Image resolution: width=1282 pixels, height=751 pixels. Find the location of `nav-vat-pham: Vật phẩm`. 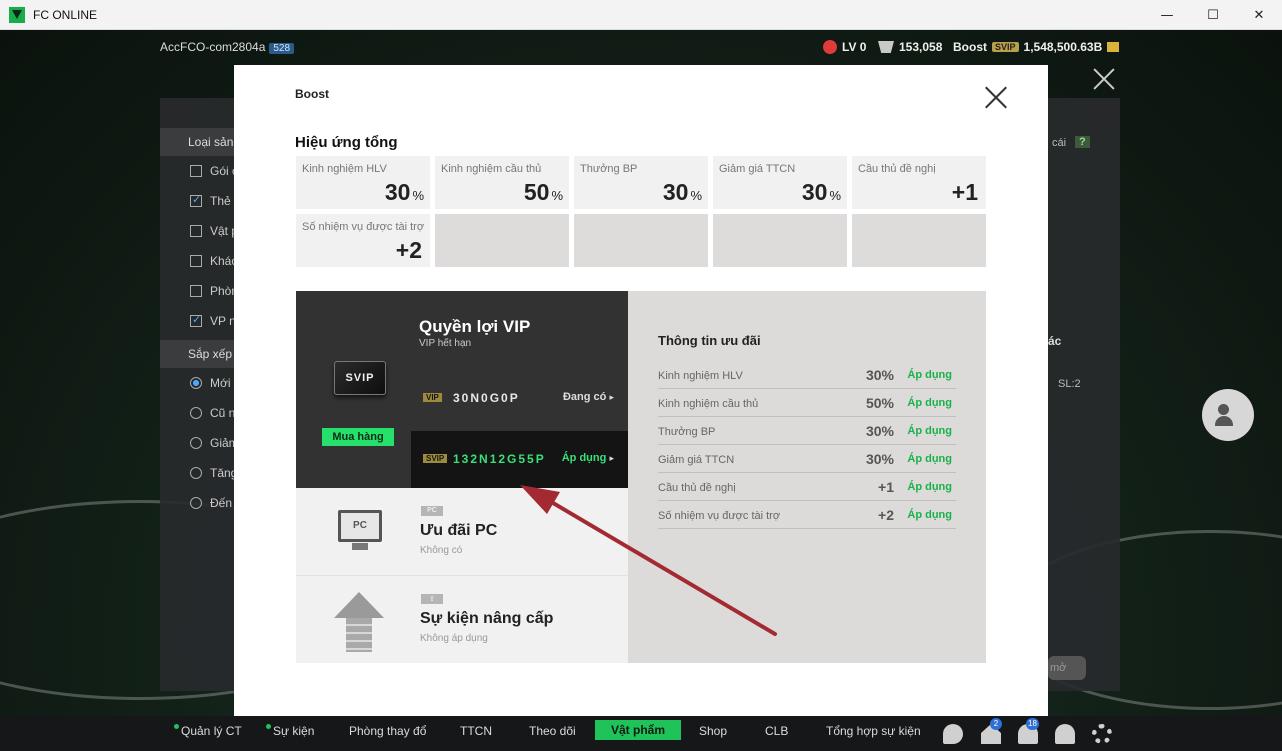

nav-vat-pham: Vật phẩm is located at coordinates (638, 730).